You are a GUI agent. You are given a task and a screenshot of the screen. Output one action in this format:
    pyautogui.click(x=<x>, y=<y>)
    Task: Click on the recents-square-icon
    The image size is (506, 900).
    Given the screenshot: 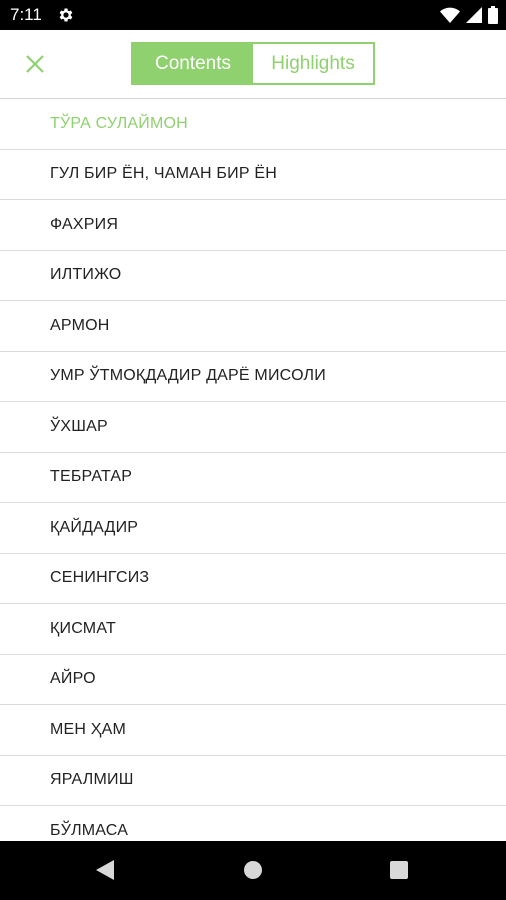 What is the action you would take?
    pyautogui.click(x=399, y=870)
    